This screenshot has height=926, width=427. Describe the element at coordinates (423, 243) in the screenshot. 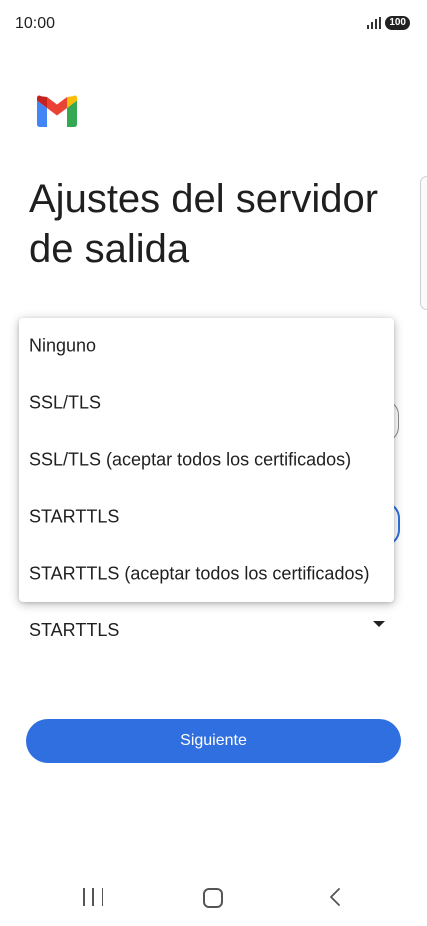

I see `edge-panel-handle` at that location.